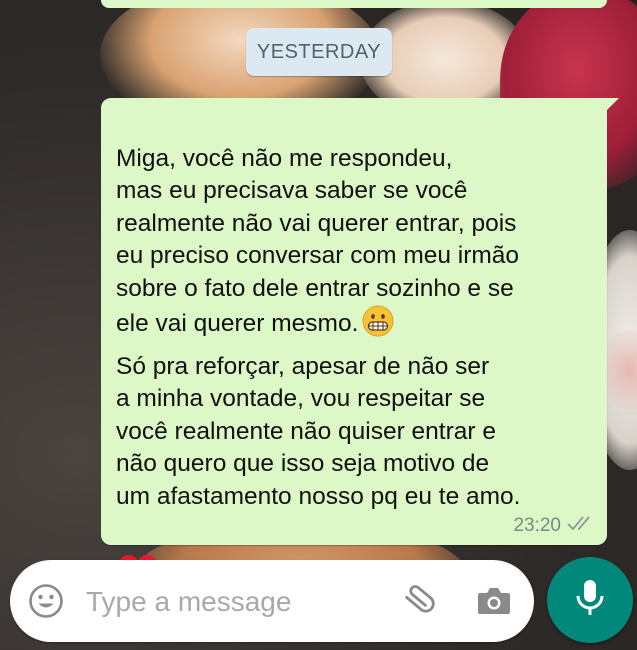 This screenshot has height=650, width=637. What do you see at coordinates (319, 52) in the screenshot?
I see `date-divider: YESTERDAY` at bounding box center [319, 52].